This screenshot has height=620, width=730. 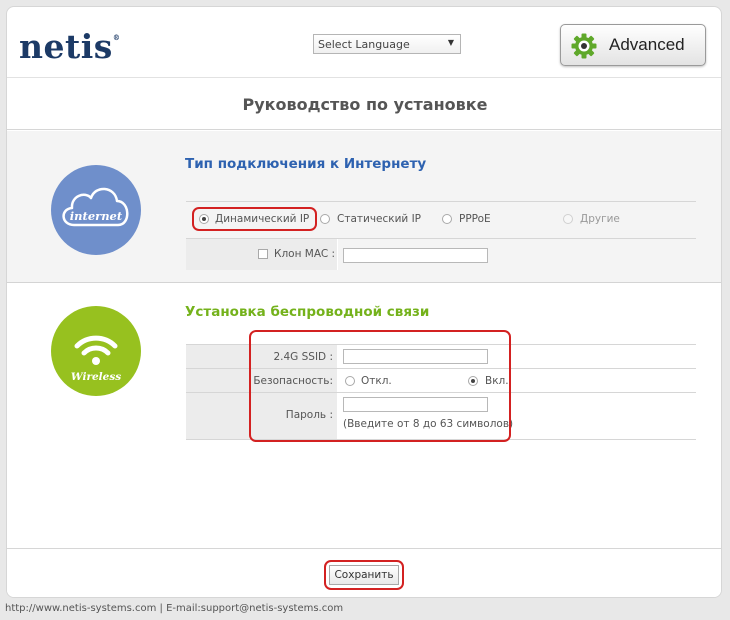 I want to click on language-select: Select Language ▼, so click(x=387, y=44).